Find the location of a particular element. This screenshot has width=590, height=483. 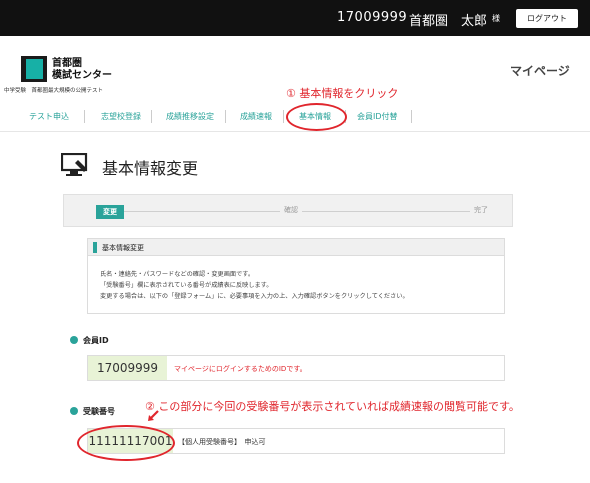

annotation-circle-nav is located at coordinates (316, 117).